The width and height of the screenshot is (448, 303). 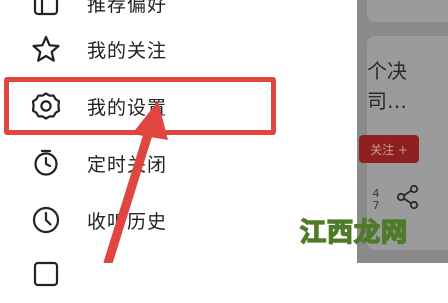 What do you see at coordinates (46, 49) in the screenshot?
I see `star-icon` at bounding box center [46, 49].